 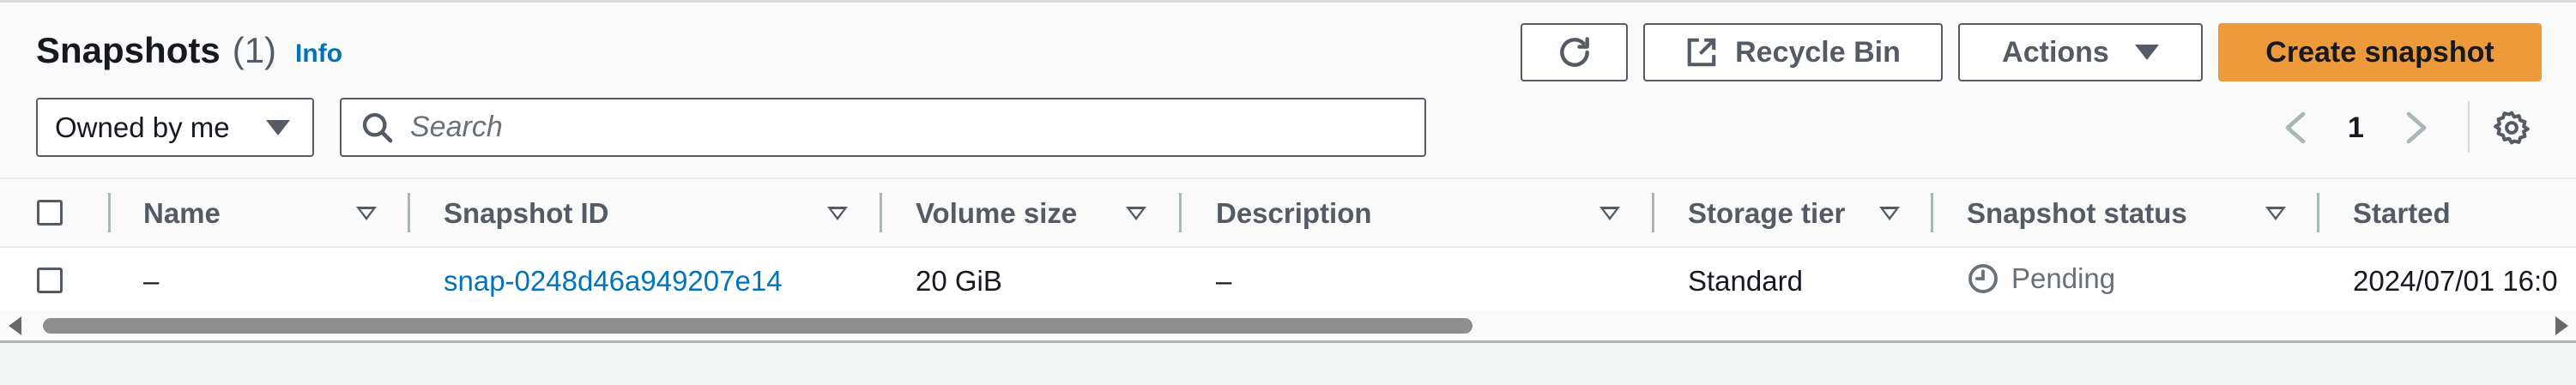 I want to click on horizontal-scrollbar, so click(x=1288, y=325).